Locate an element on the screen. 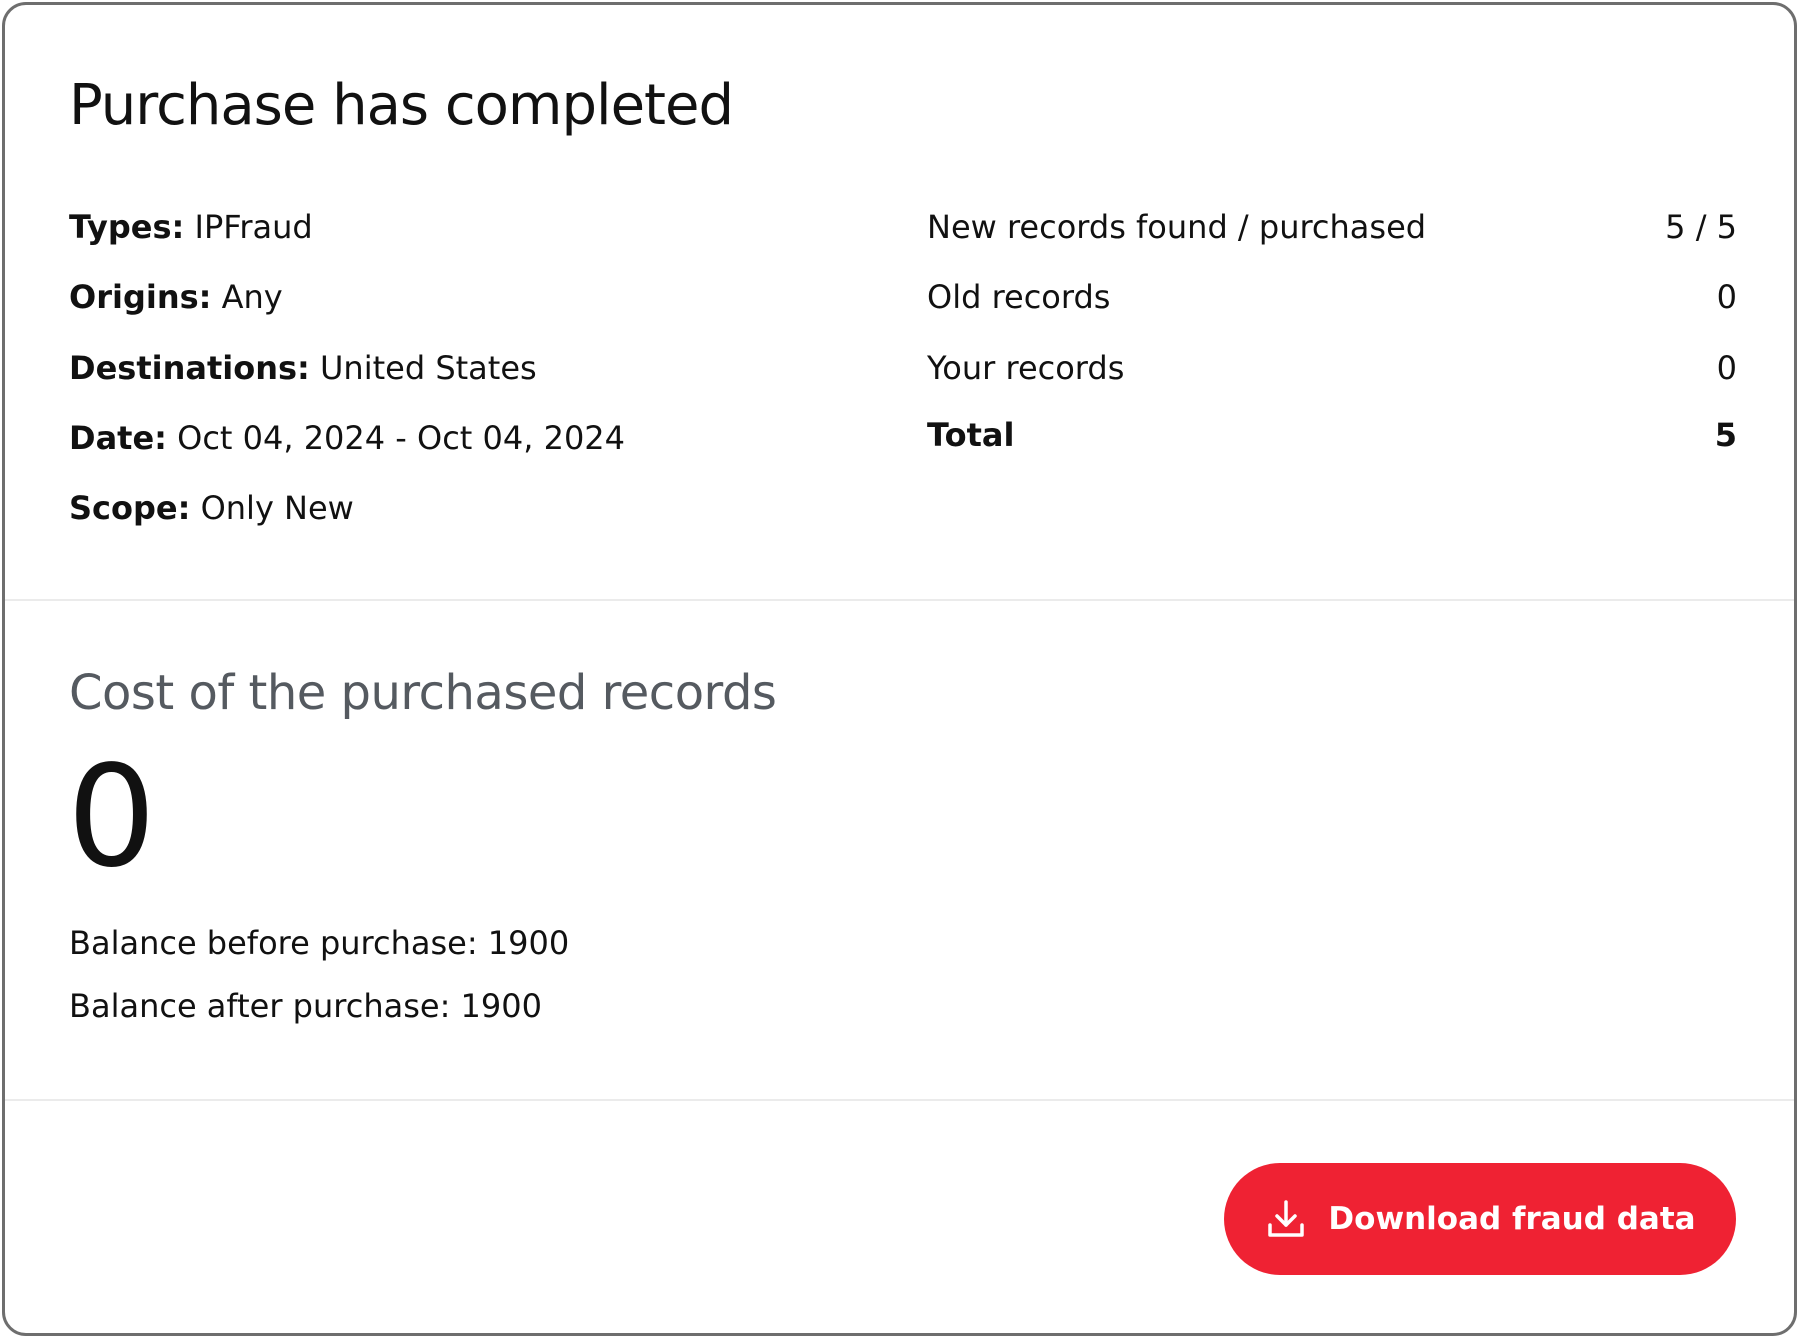 The image size is (1801, 1340). stat-old-records-label: Old records is located at coordinates (1019, 297).